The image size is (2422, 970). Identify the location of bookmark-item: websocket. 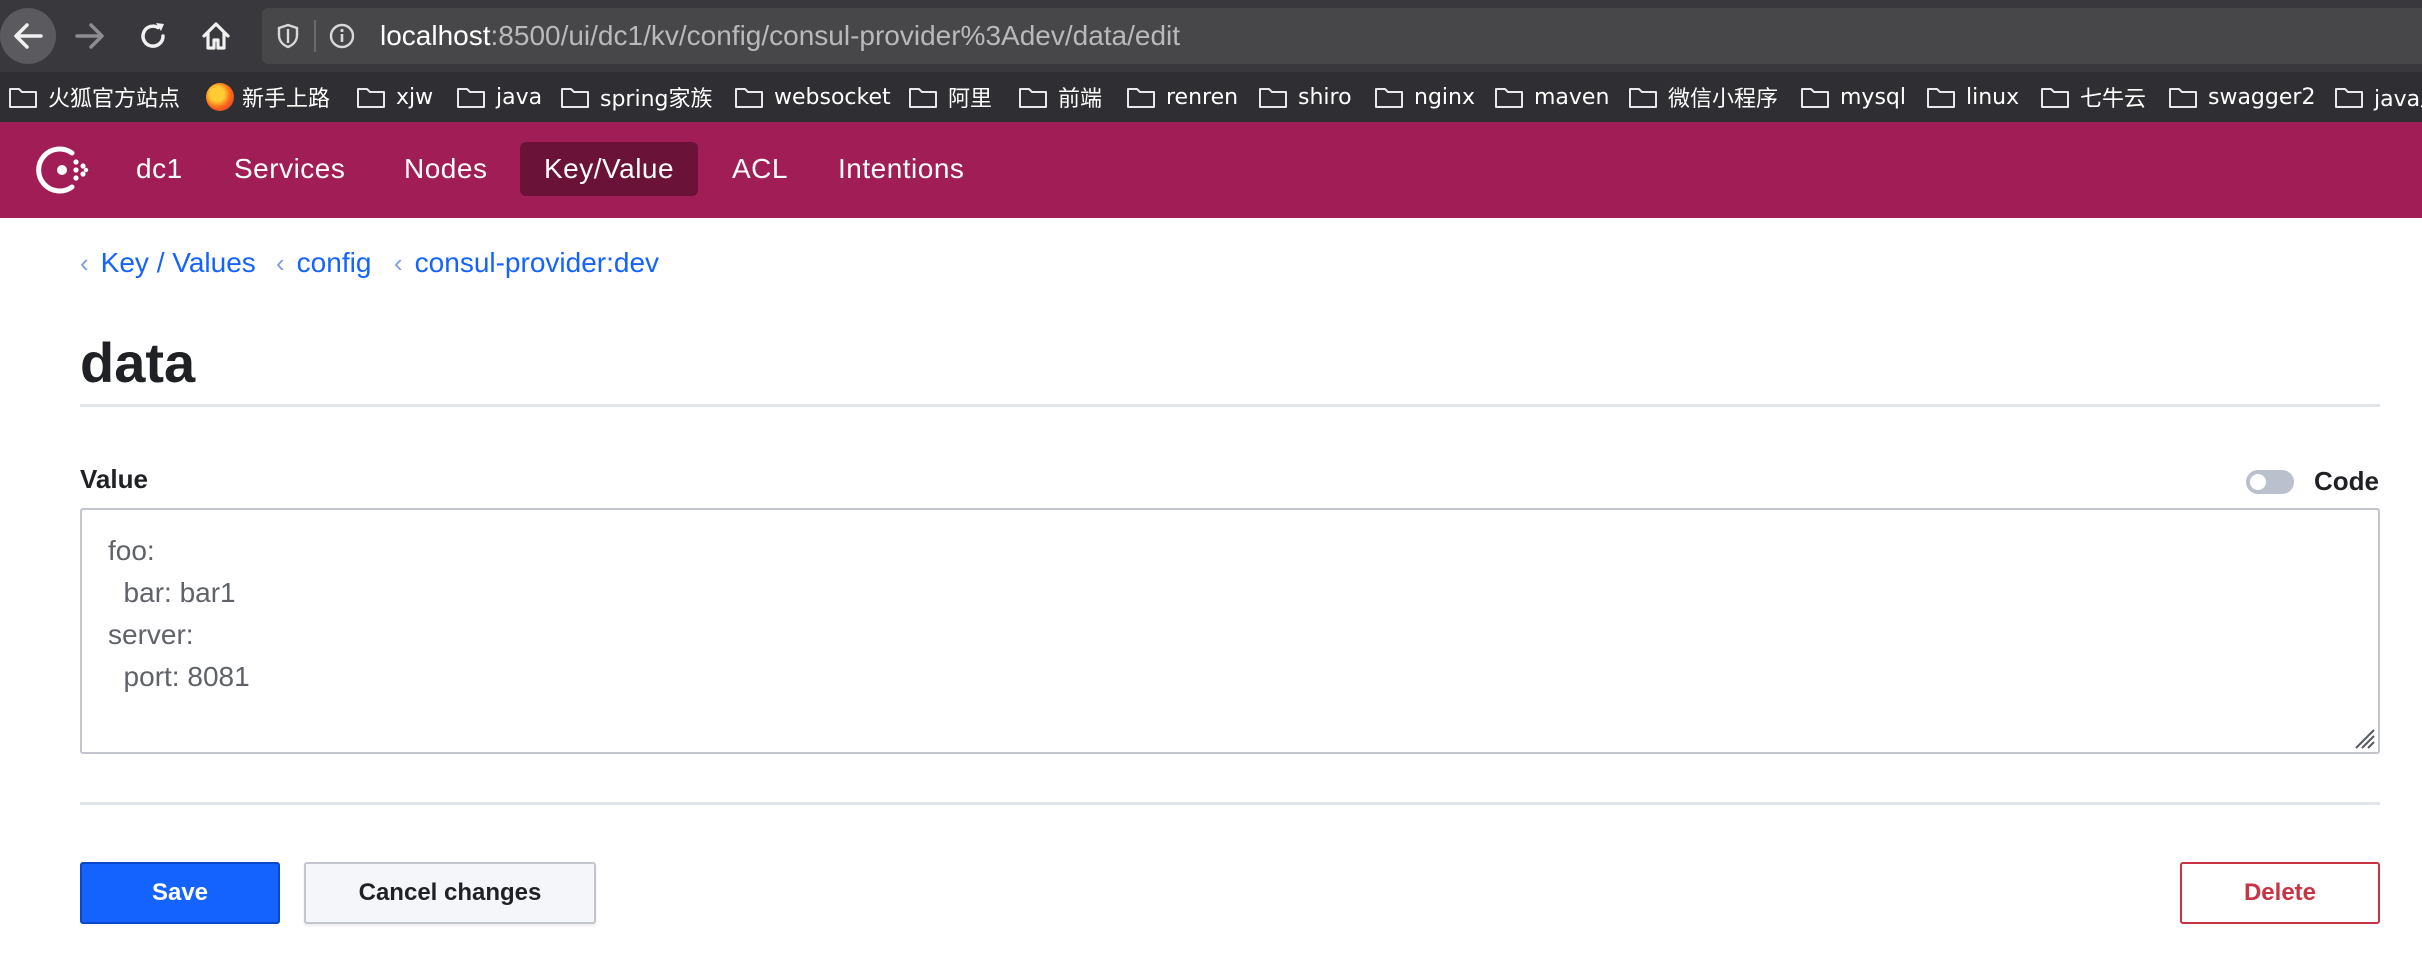
(812, 97).